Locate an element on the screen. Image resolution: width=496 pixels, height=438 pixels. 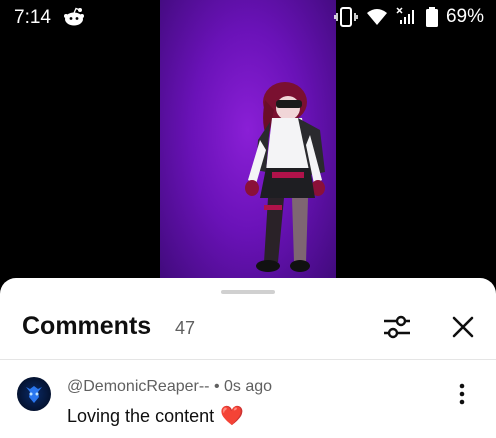
comment-more-button is located at coordinates (462, 394).